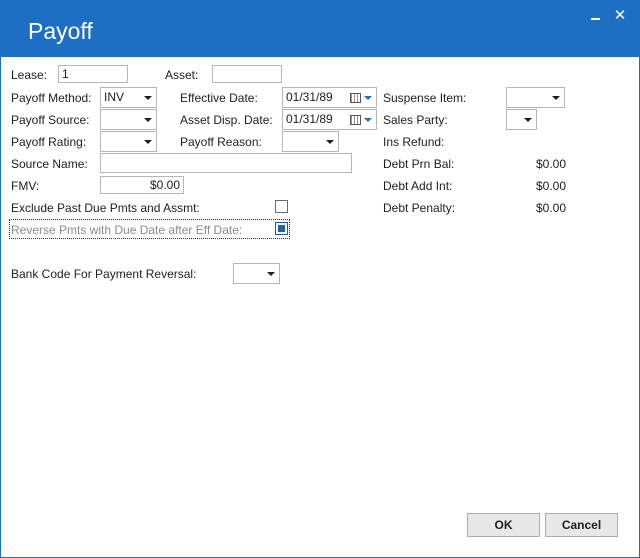 This screenshot has height=558, width=640. Describe the element at coordinates (419, 208) in the screenshot. I see `debt-penalty-label: Debt Penalty:` at that location.